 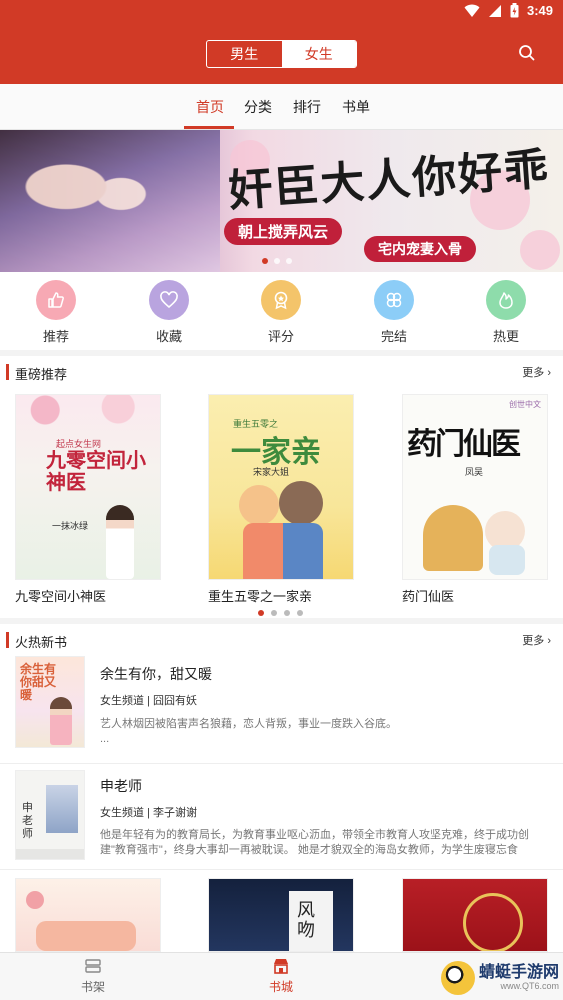 What do you see at coordinates (281, 915) in the screenshot?
I see `book-cover: 风吻` at bounding box center [281, 915].